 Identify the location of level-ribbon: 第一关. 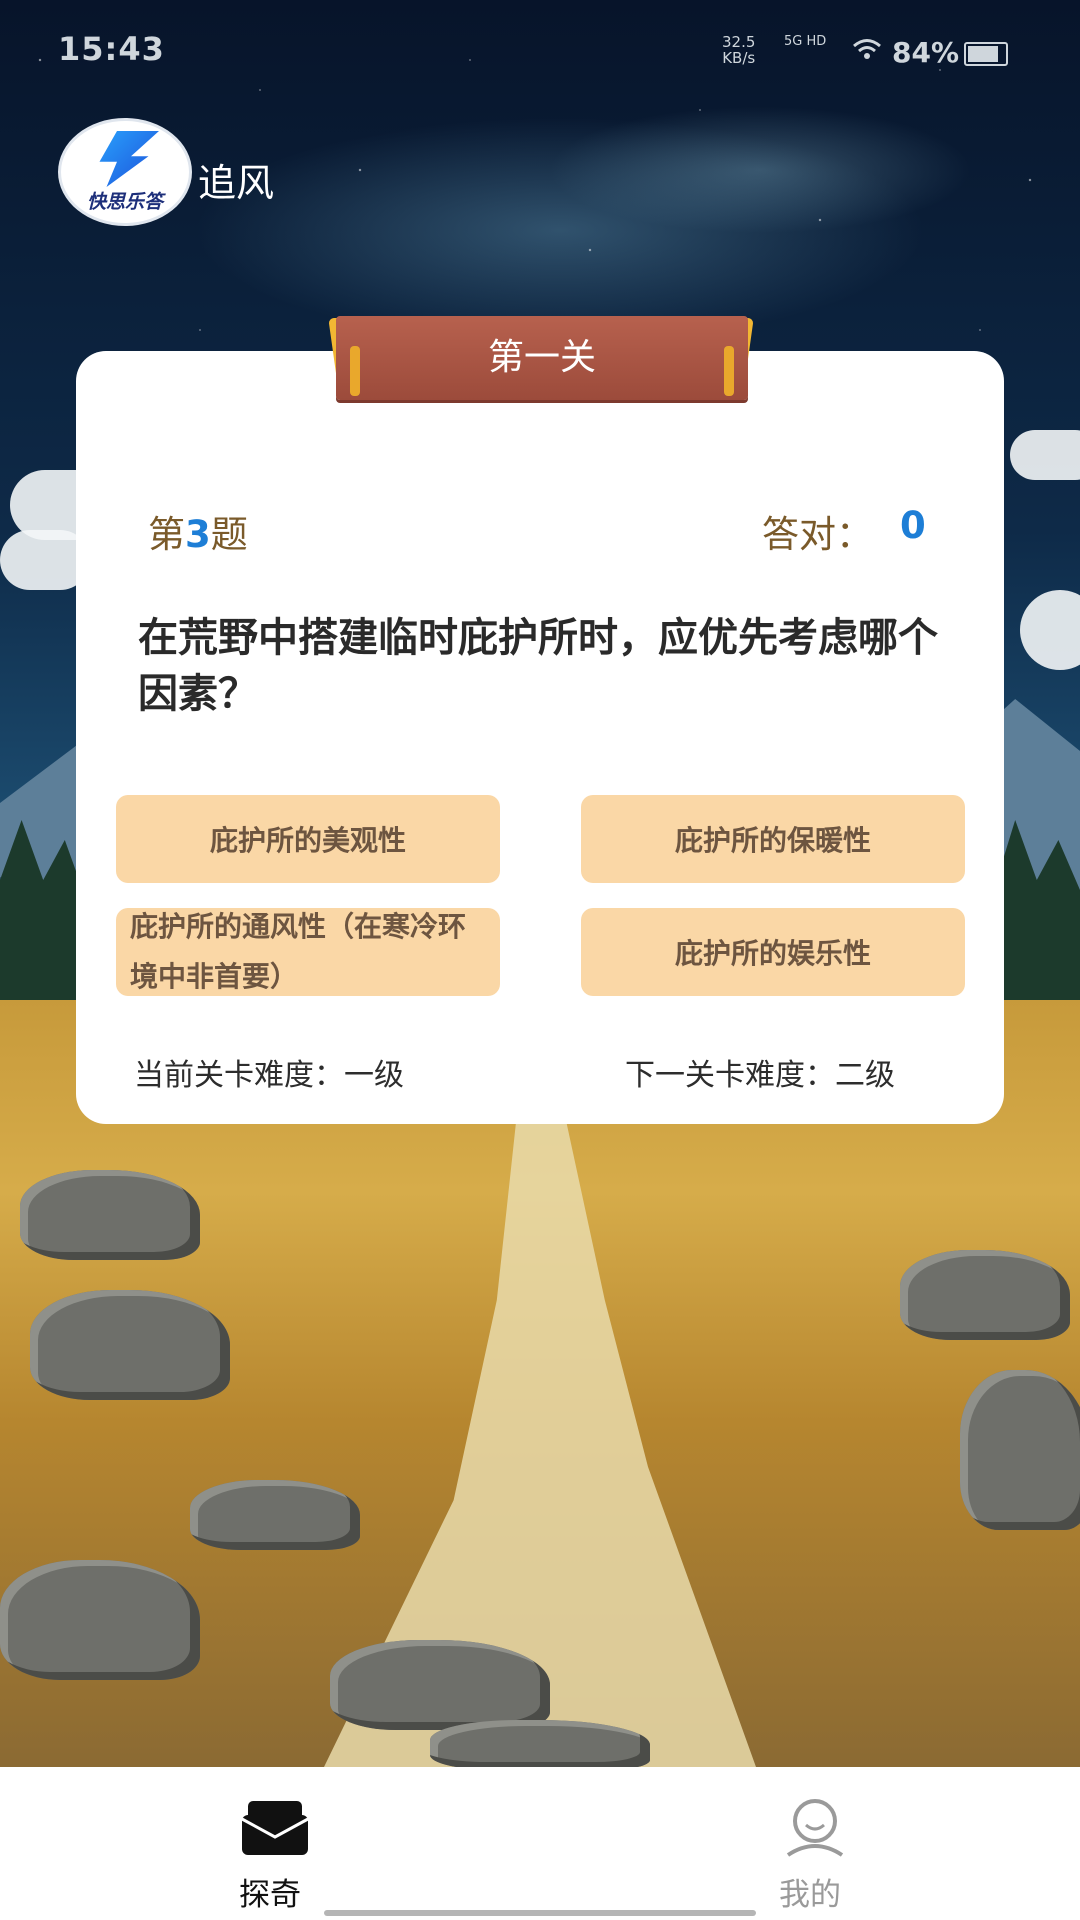
(542, 358).